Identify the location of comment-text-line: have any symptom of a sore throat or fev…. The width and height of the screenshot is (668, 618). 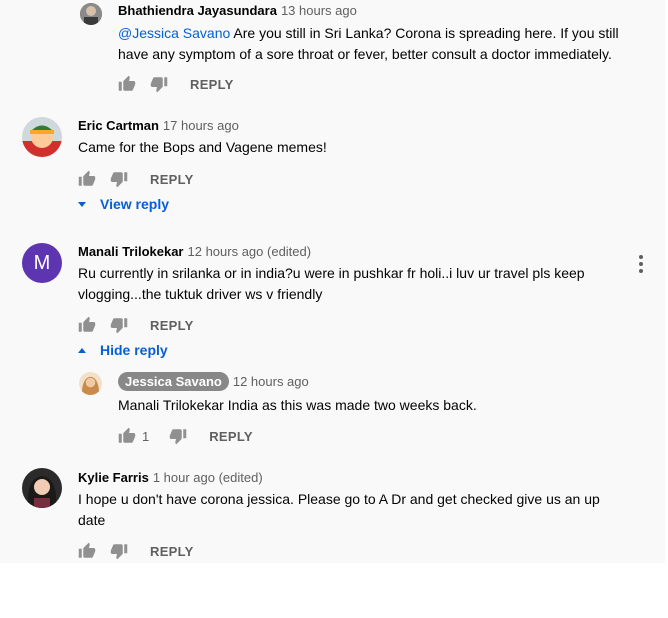
(365, 54).